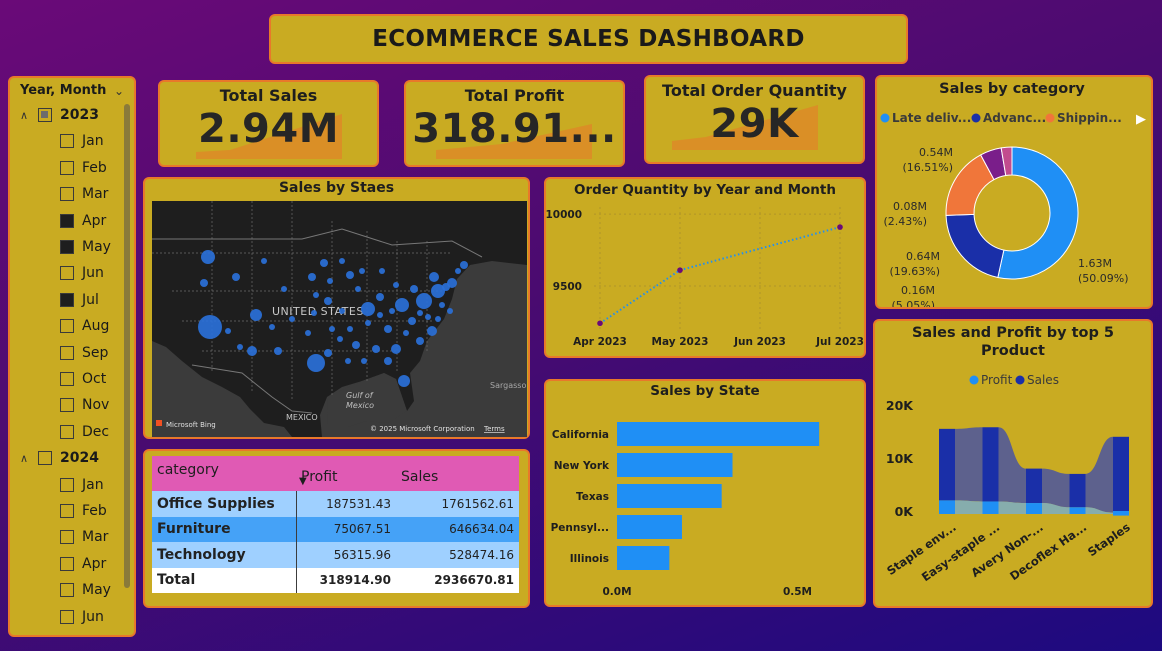 This screenshot has height=651, width=1162. What do you see at coordinates (1141, 119) in the screenshot?
I see `legend-next-icon: ▶` at bounding box center [1141, 119].